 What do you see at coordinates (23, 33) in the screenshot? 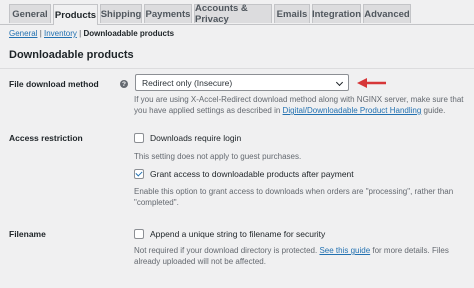
I see `subnav-general-link: General` at bounding box center [23, 33].